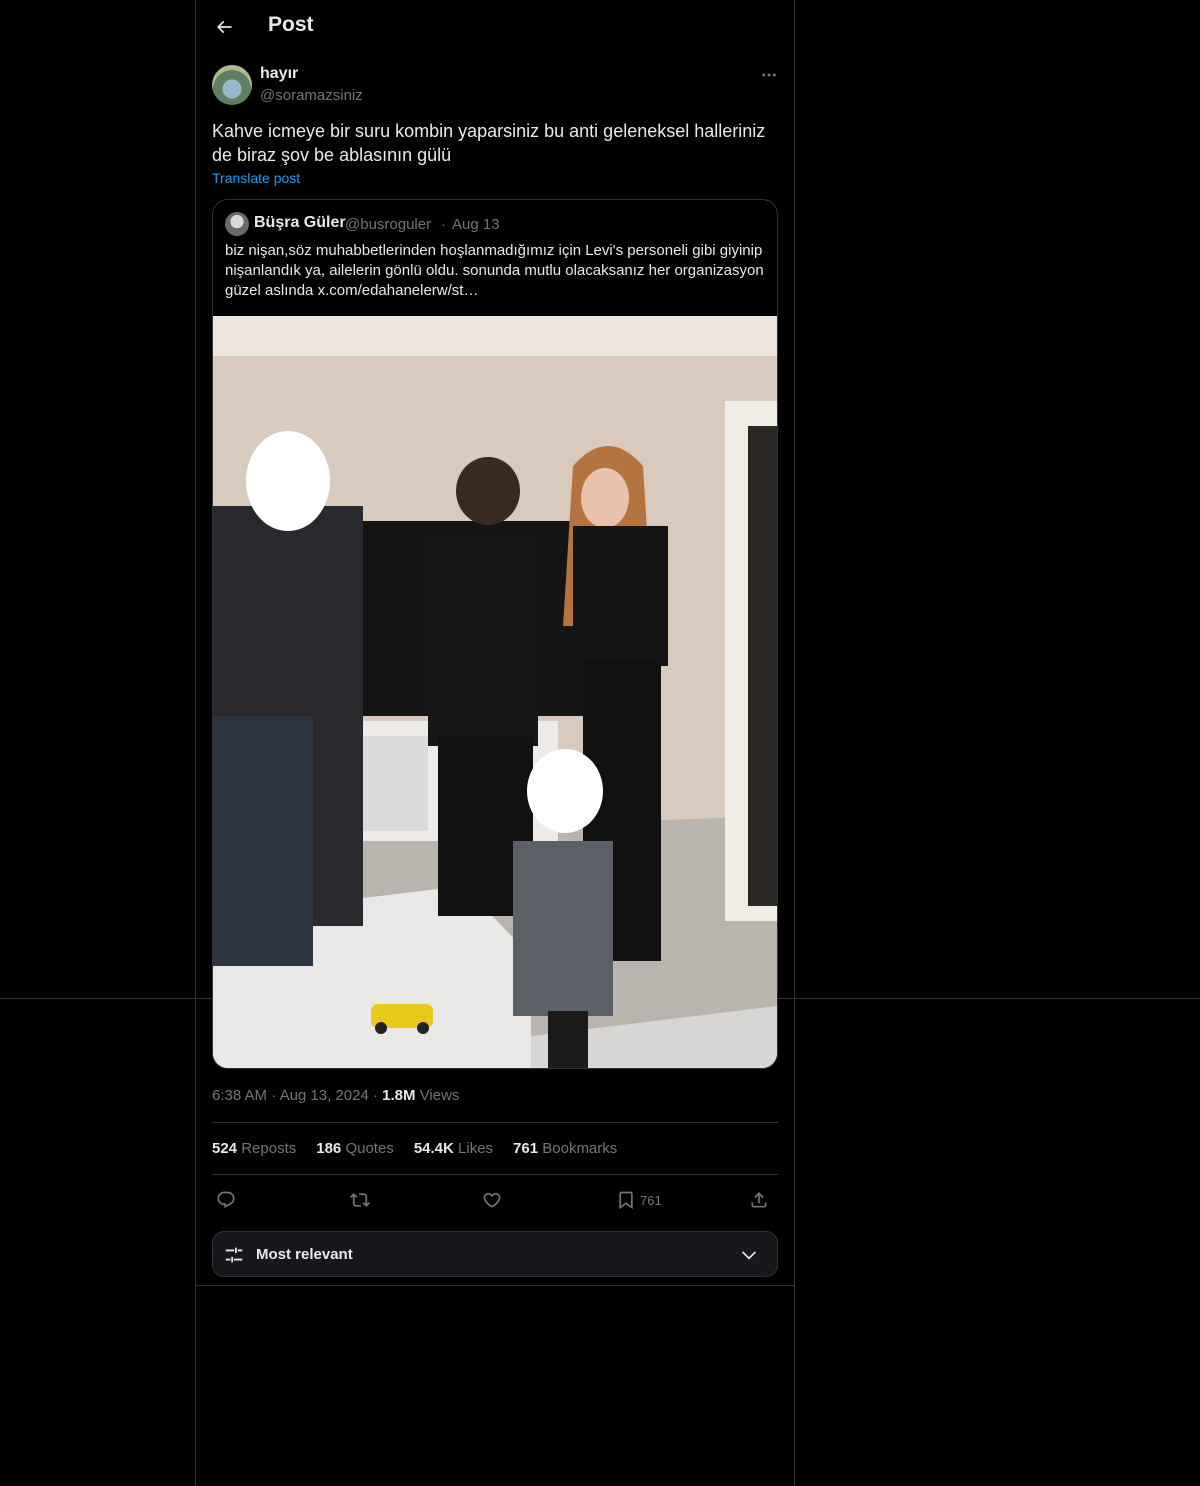  What do you see at coordinates (369, 1148) in the screenshot?
I see `quotes-label: Quotes` at bounding box center [369, 1148].